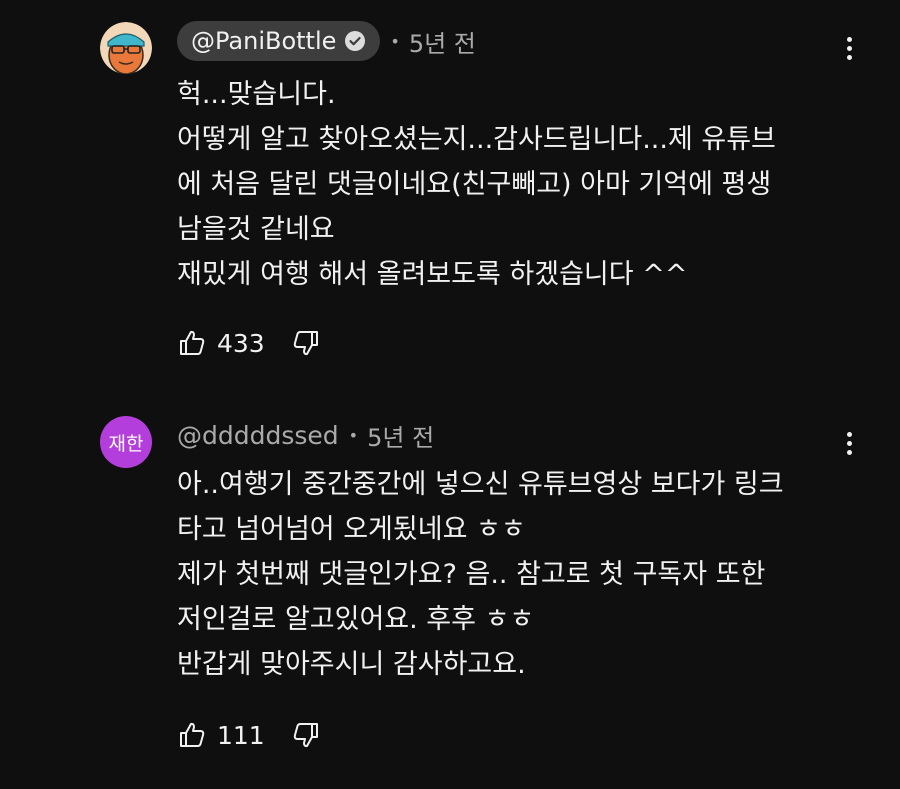 The image size is (900, 789). Describe the element at coordinates (355, 41) in the screenshot. I see `verified-check-icon` at that location.